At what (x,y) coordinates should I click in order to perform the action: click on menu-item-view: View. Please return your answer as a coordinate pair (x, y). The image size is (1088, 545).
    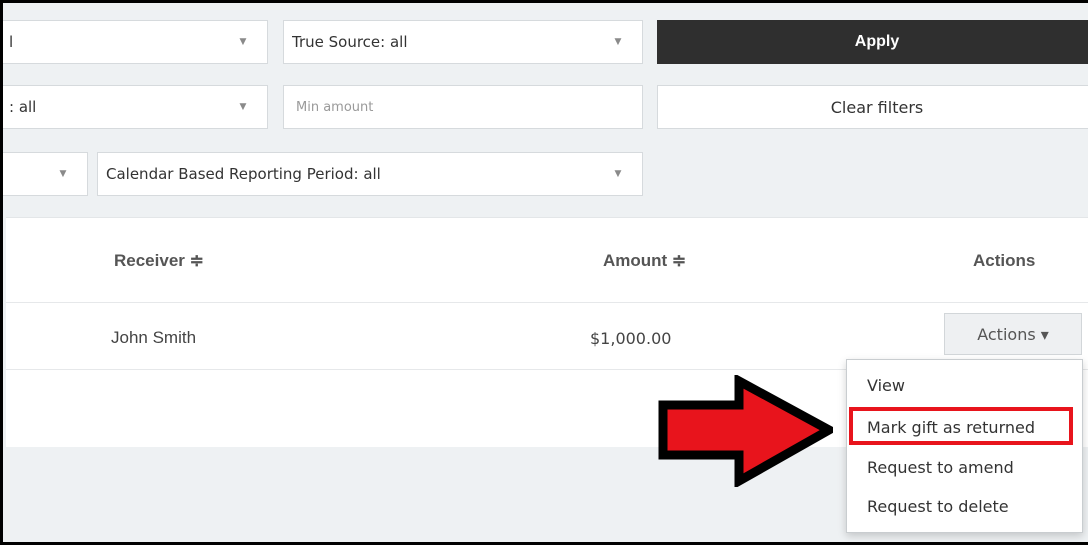
    Looking at the image, I should click on (886, 385).